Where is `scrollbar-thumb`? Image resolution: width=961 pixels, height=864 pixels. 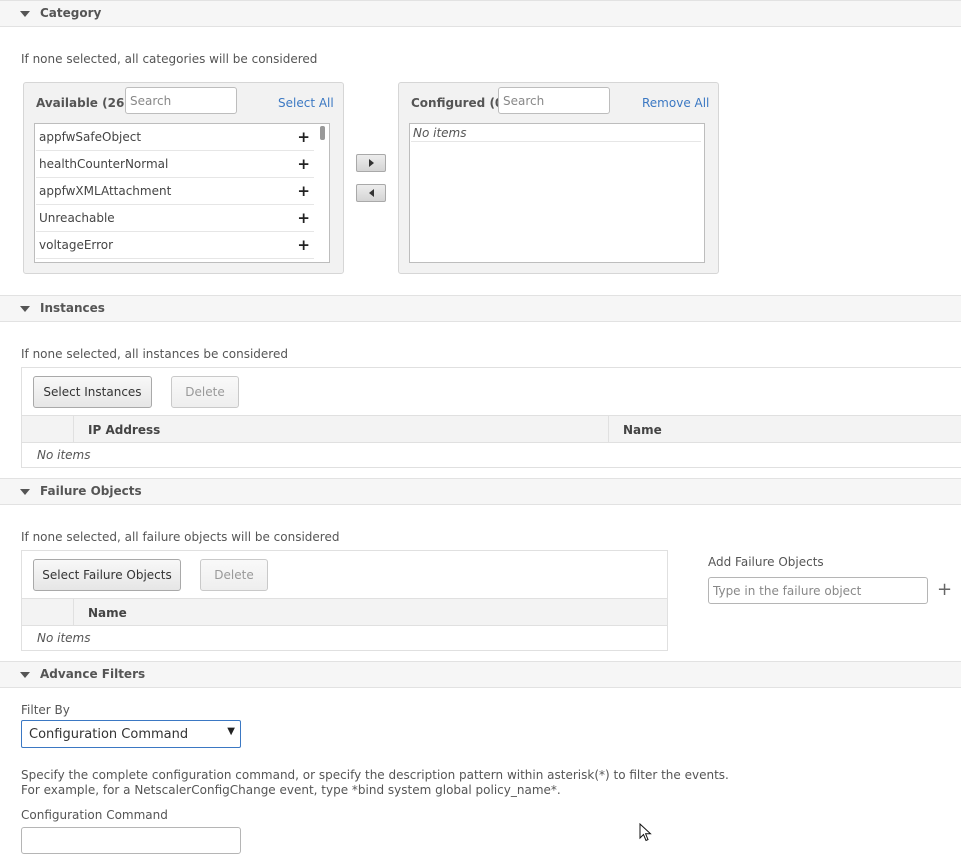 scrollbar-thumb is located at coordinates (322, 133).